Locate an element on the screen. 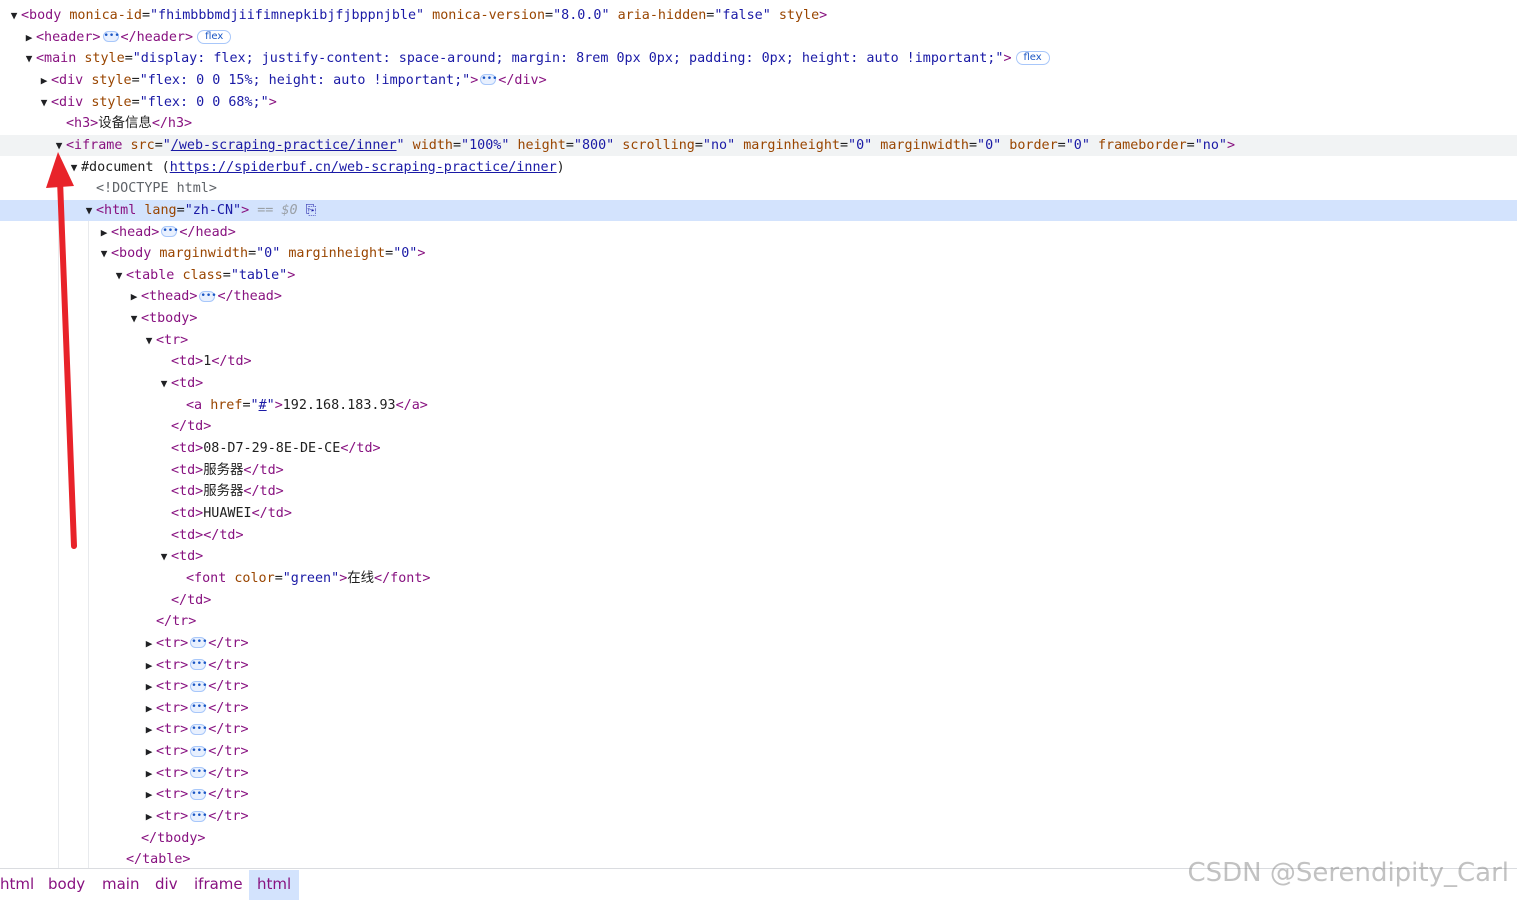  dom-node: <!DOCTYPE html> is located at coordinates (758, 188).